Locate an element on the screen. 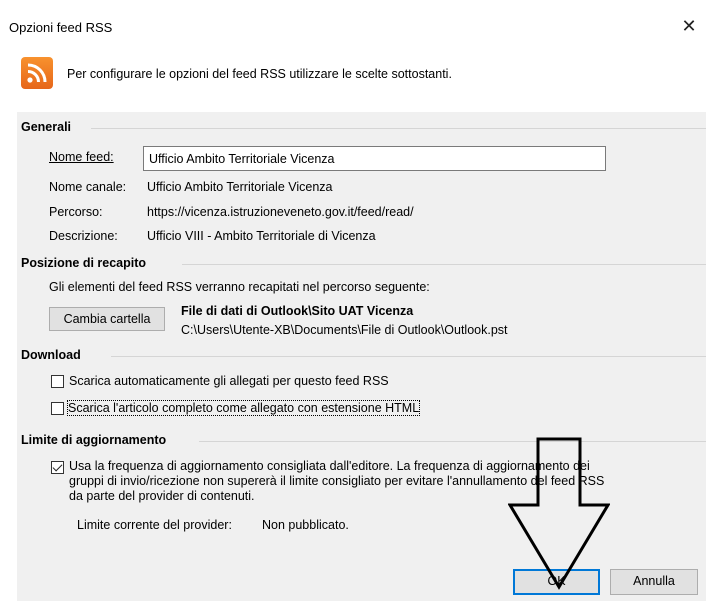 The height and width of the screenshot is (601, 706). description-label: Descrizione: is located at coordinates (83, 236).